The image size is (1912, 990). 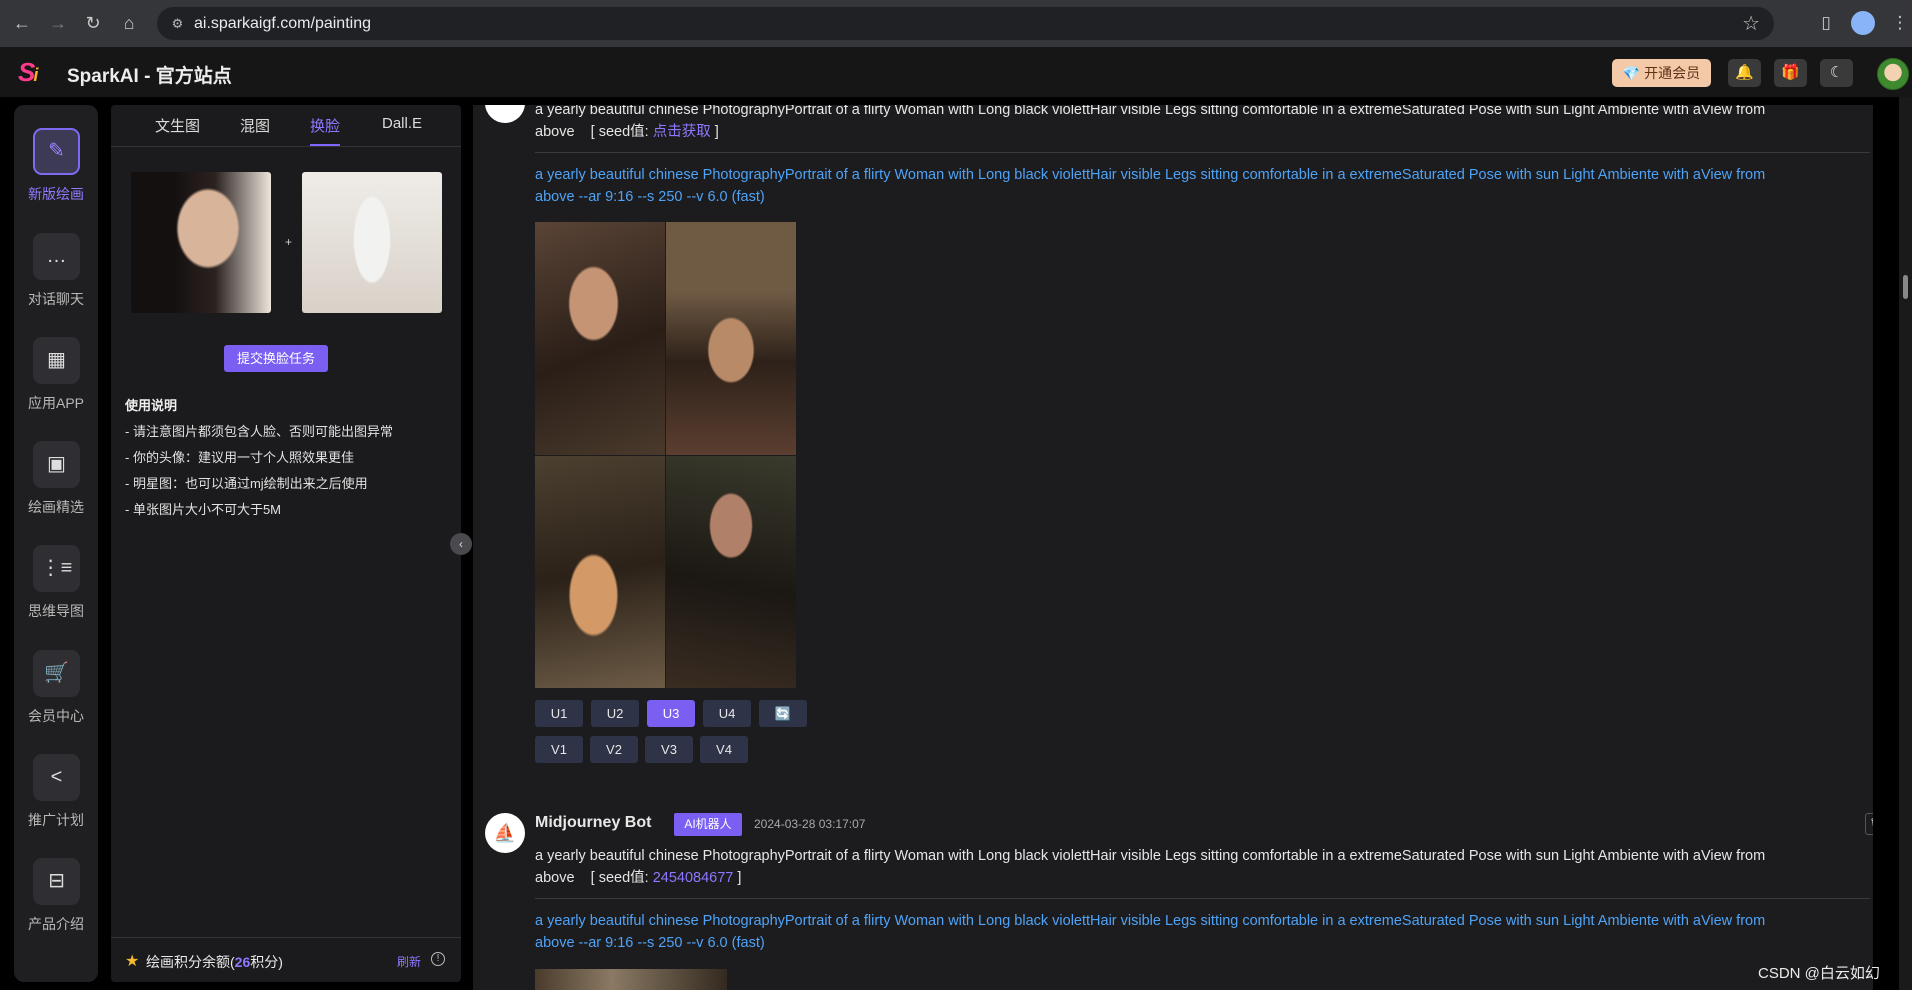 I want to click on dark-mode-moon-icon: ☾, so click(x=1836, y=73).